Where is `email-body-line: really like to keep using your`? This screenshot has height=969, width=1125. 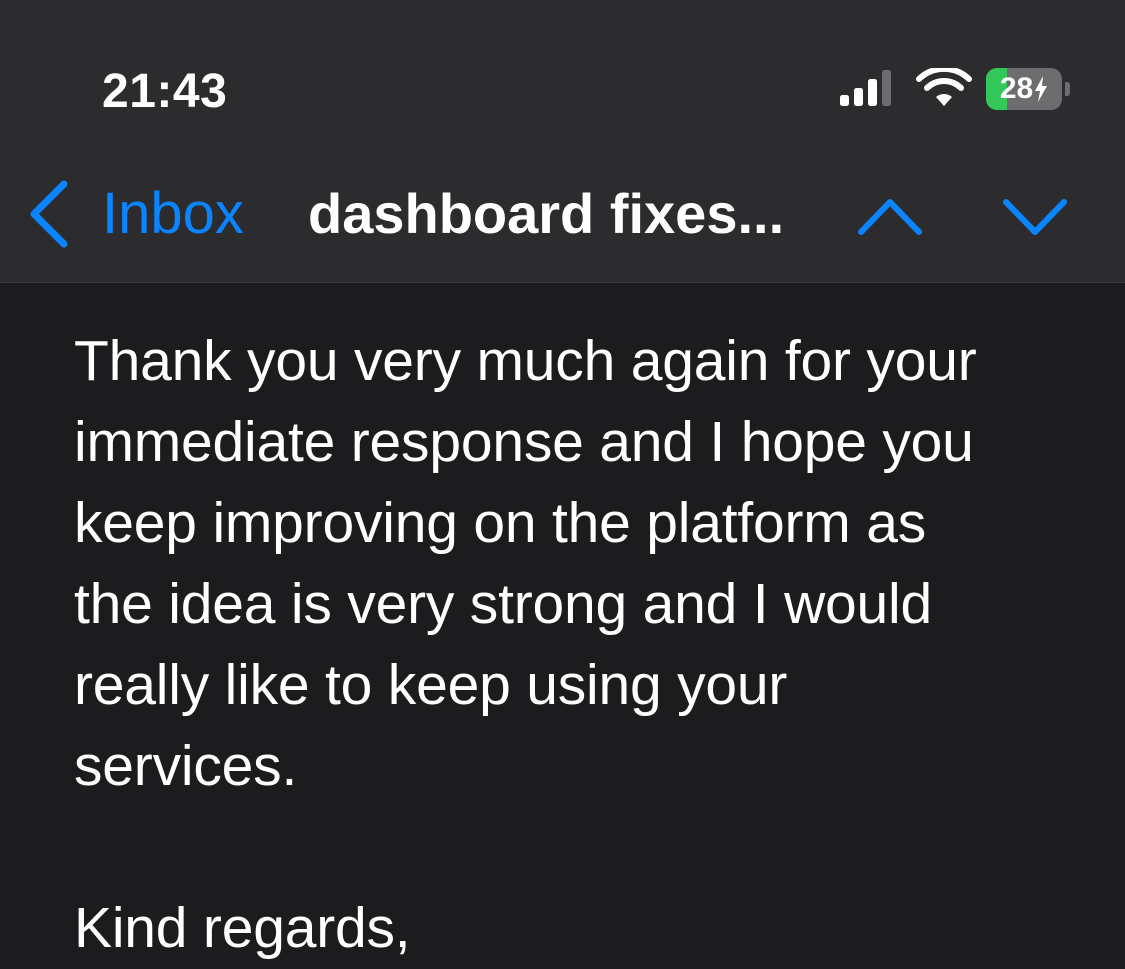 email-body-line: really like to keep using your is located at coordinates (431, 685).